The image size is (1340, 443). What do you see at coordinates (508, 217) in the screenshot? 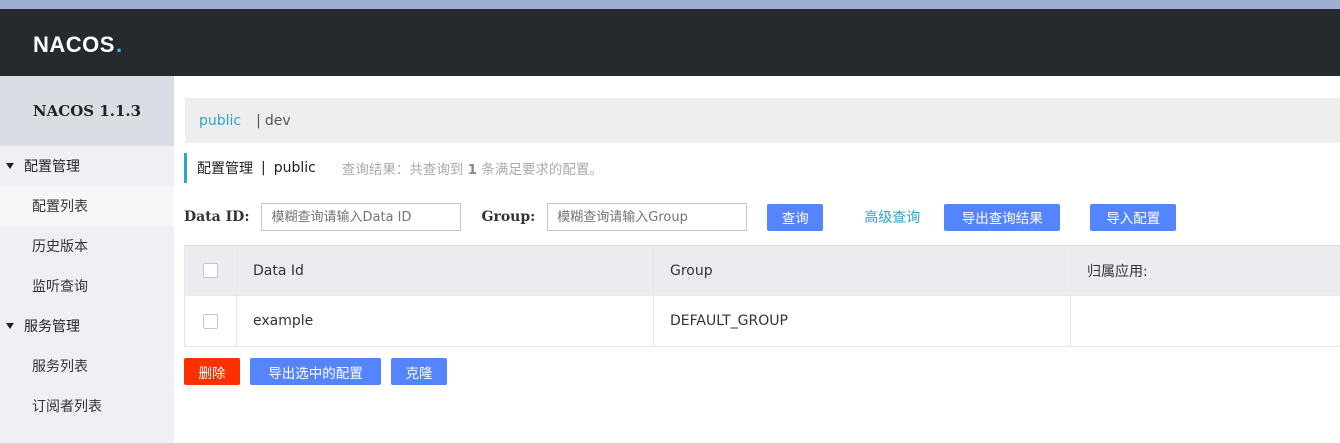
I see `group-label: Group:` at bounding box center [508, 217].